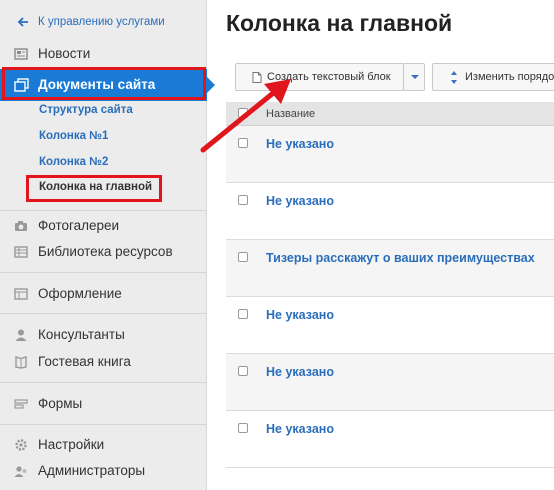 The width and height of the screenshot is (554, 490). What do you see at coordinates (390, 114) in the screenshot?
I see `table-header: Название` at bounding box center [390, 114].